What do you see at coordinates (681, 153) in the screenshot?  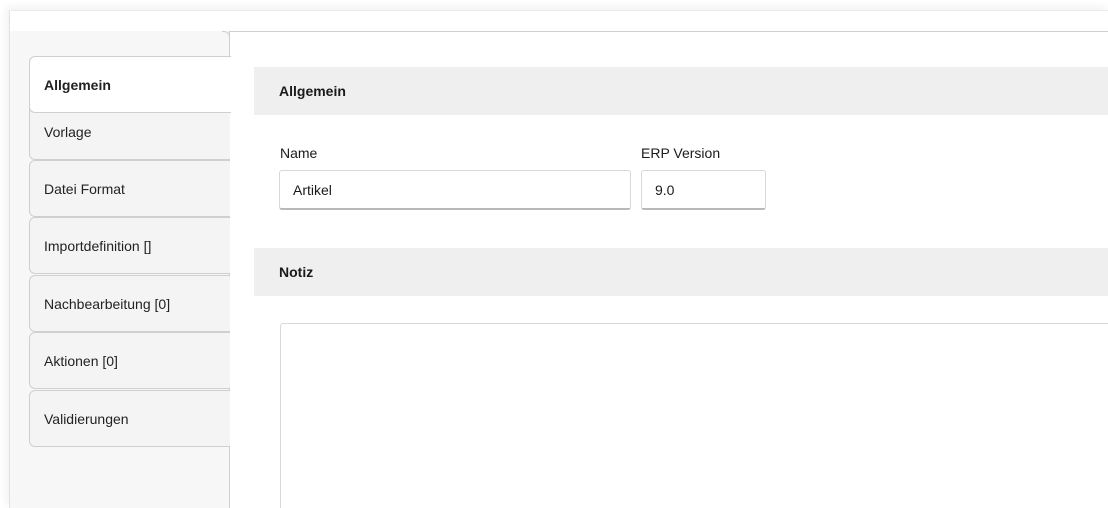 I see `erp-version-label: ERP Version` at bounding box center [681, 153].